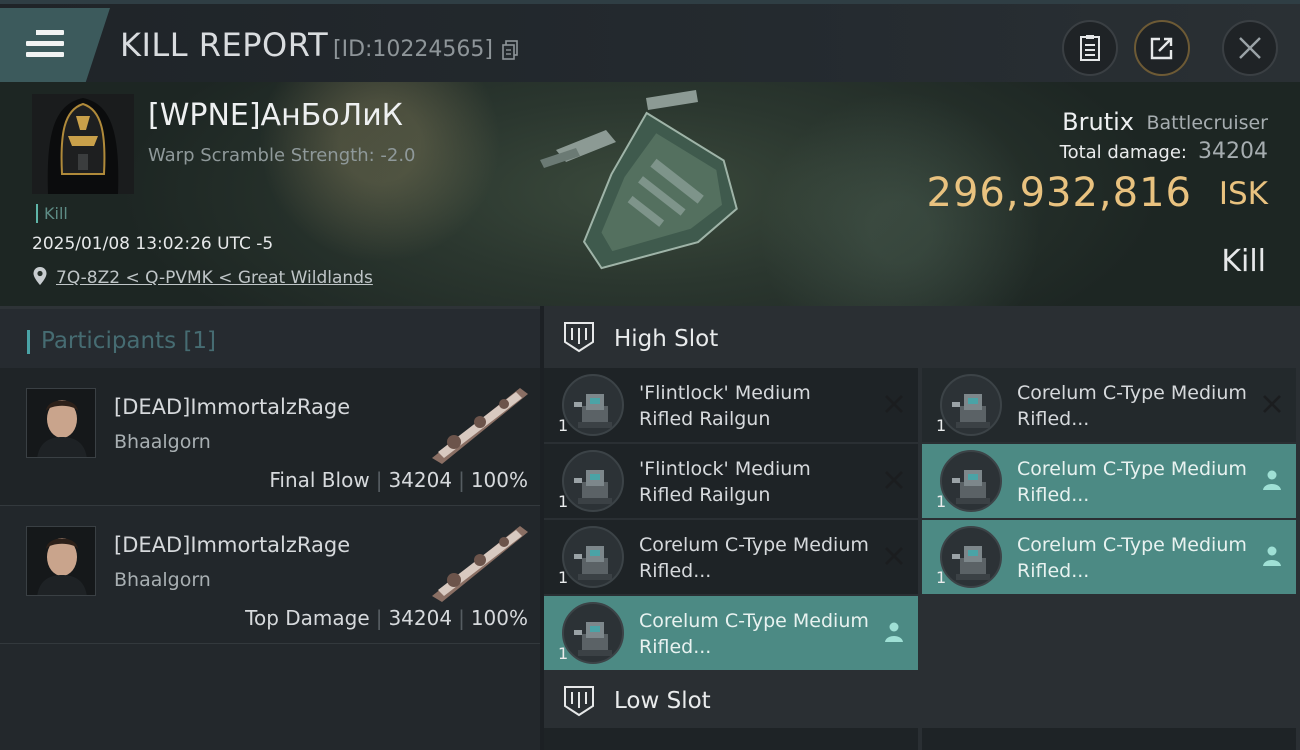 The image size is (1300, 750). I want to click on low-slot-icon, so click(579, 701).